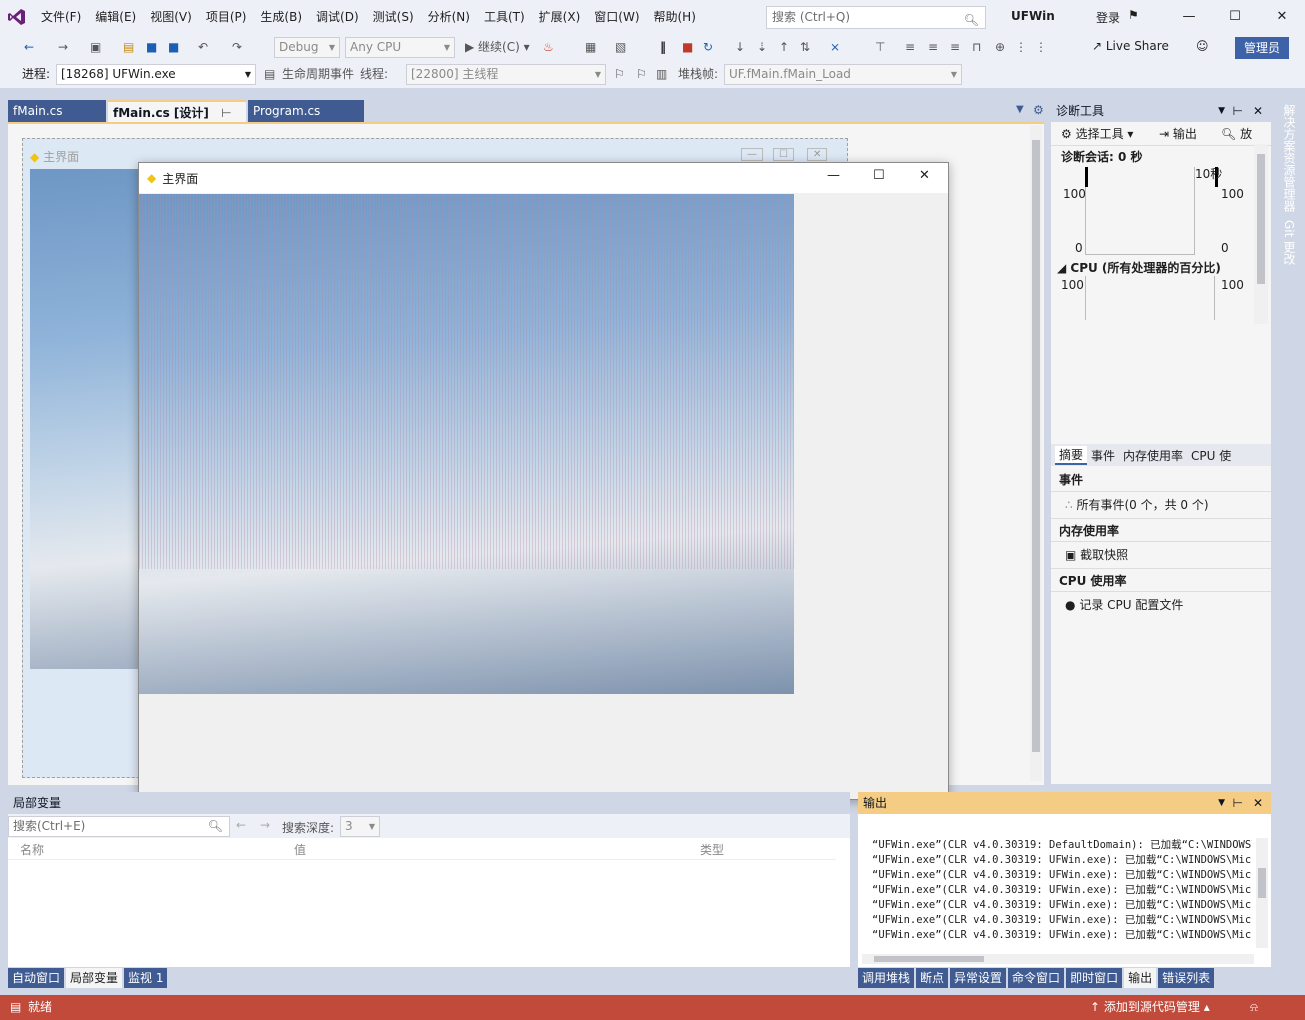 This screenshot has width=1305, height=1020. Describe the element at coordinates (1161, 267) in the screenshot. I see `cpu-header: ◢ CPU (所有处理器的百分比)` at that location.